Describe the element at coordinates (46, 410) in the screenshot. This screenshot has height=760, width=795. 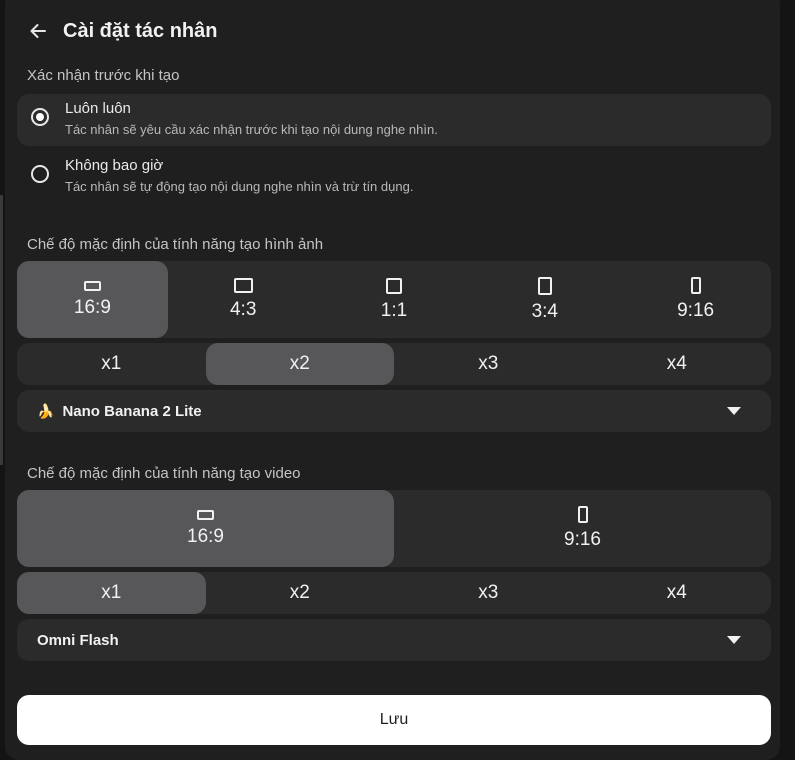
I see `banana-icon: 🍌` at that location.